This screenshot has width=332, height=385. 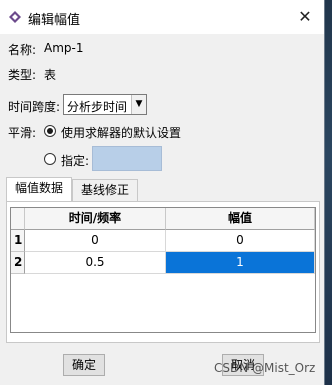 I want to click on table-cell-time: 0.5, so click(x=95, y=263).